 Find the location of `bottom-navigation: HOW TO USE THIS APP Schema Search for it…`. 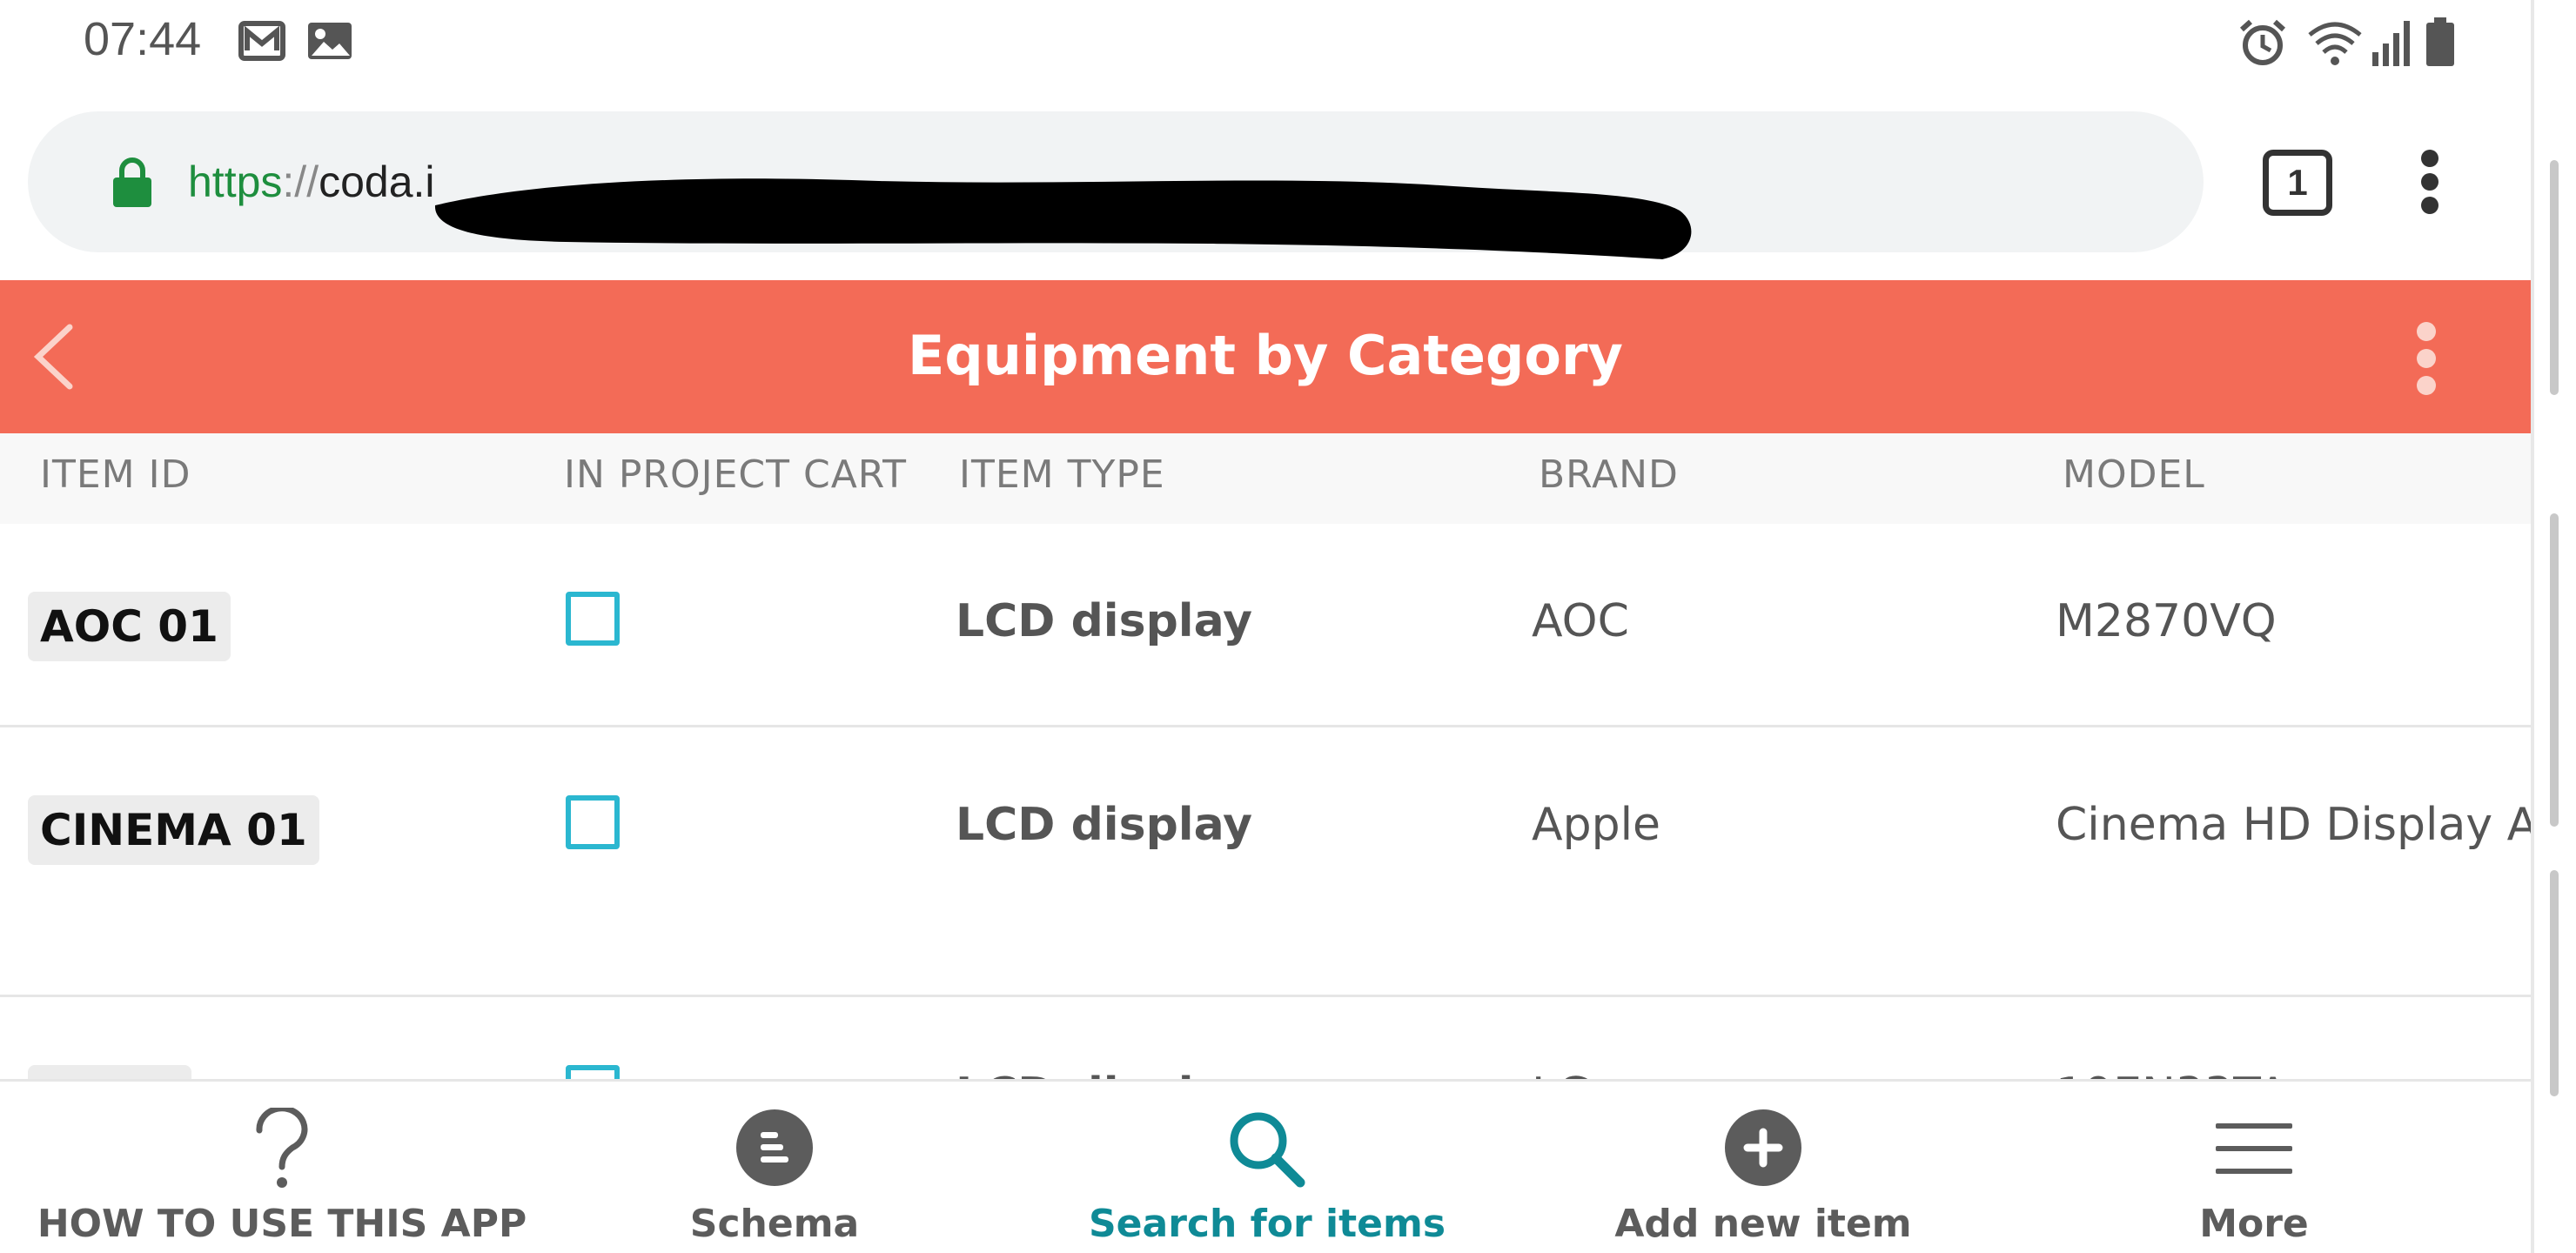

bottom-navigation: HOW TO USE THIS APP Schema Search for it… is located at coordinates (1265, 1166).